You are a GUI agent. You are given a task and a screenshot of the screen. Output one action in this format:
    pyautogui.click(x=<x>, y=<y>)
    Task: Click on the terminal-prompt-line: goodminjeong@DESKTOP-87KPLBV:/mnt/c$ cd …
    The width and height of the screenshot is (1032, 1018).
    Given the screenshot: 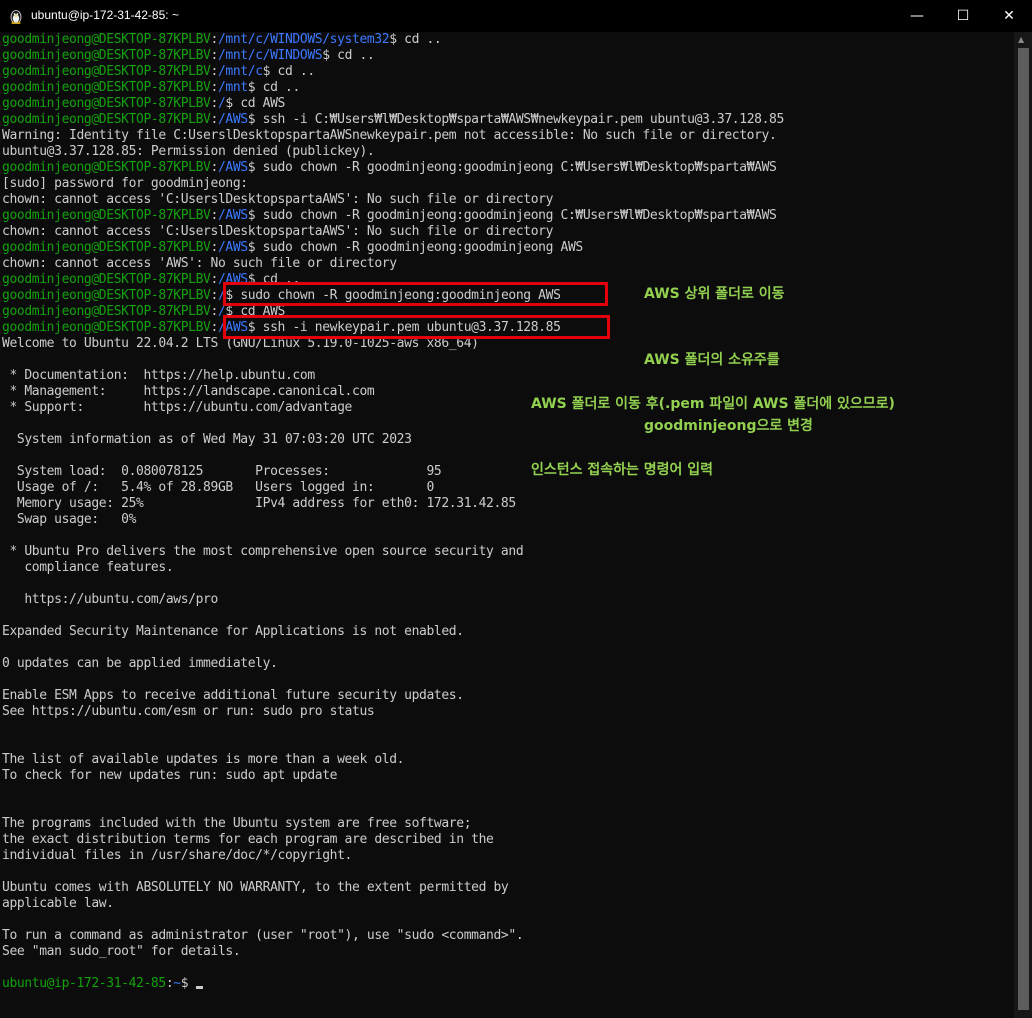 What is the action you would take?
    pyautogui.click(x=159, y=71)
    